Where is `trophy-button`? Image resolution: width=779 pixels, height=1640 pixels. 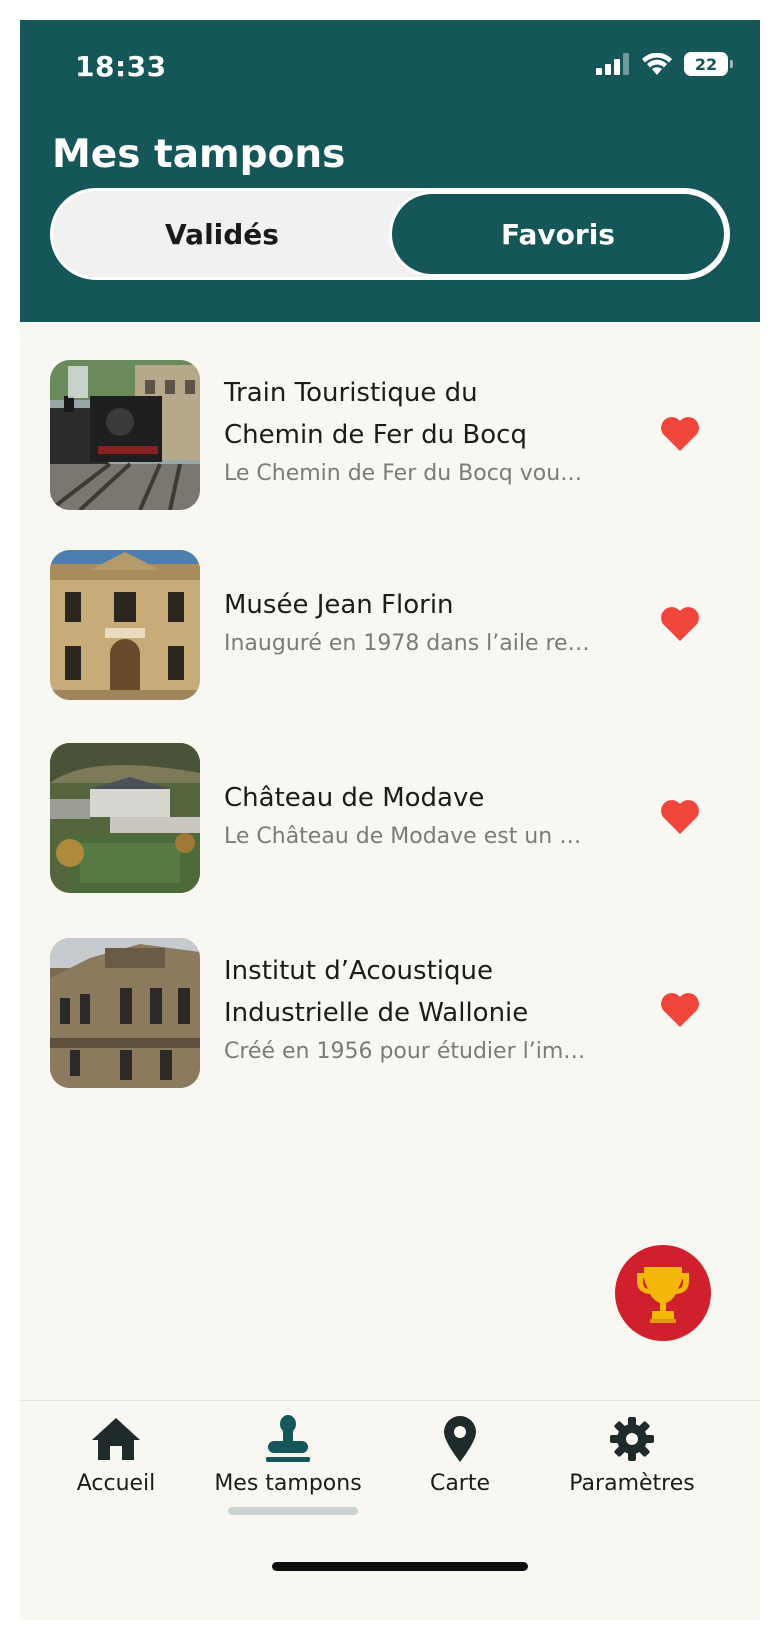
trophy-button is located at coordinates (663, 1293).